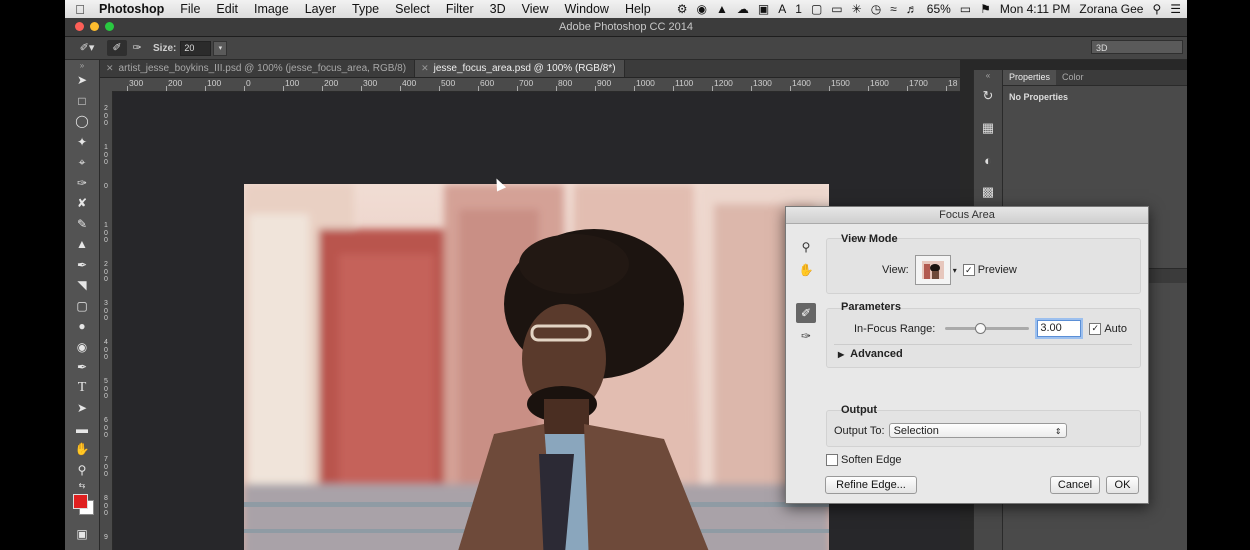  What do you see at coordinates (137, 48) in the screenshot?
I see `subtract-selection-icon: ✑` at bounding box center [137, 48].